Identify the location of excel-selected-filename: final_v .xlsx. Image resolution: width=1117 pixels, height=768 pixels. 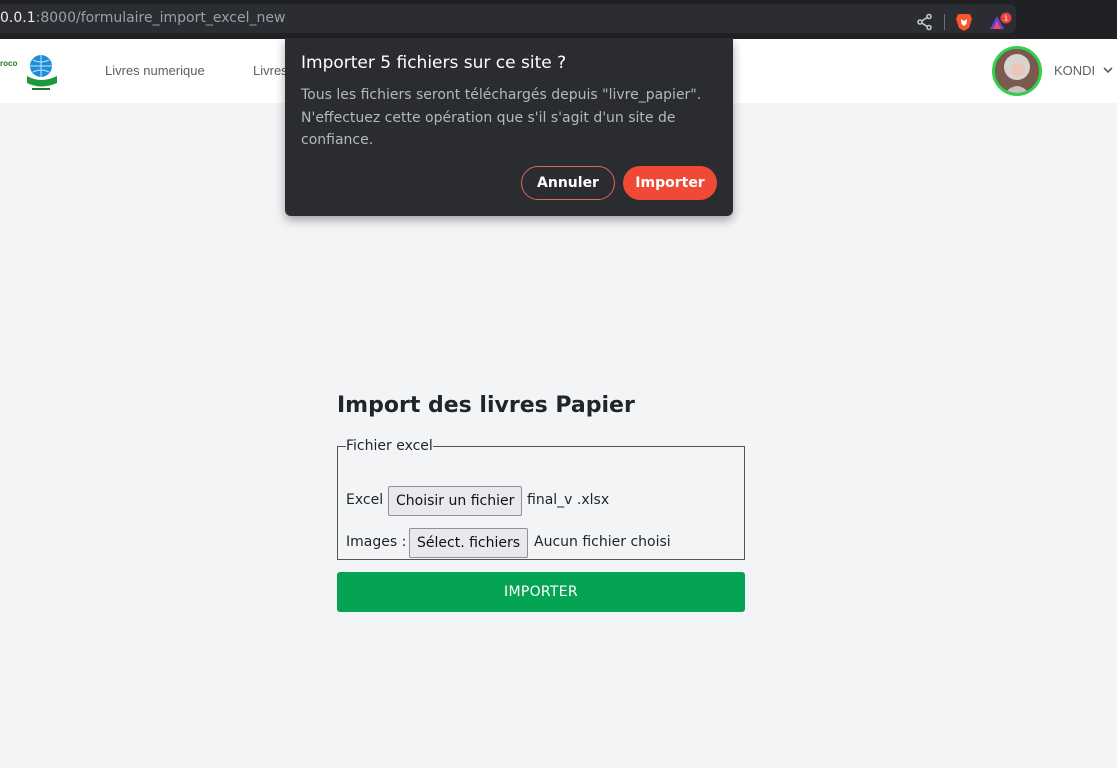
(568, 500).